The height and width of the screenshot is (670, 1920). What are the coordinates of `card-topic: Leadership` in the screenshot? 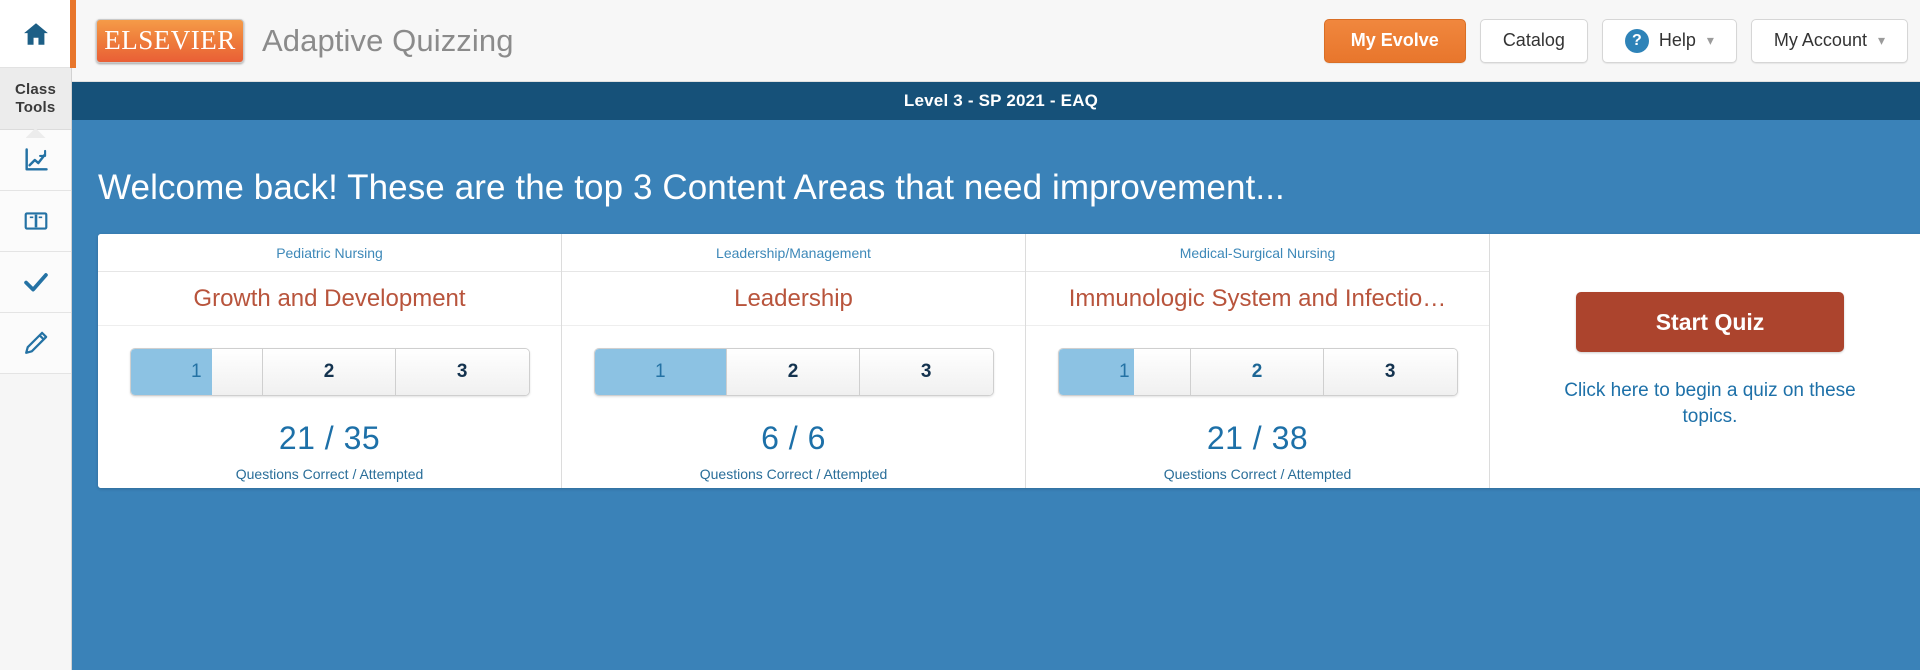 It's located at (793, 299).